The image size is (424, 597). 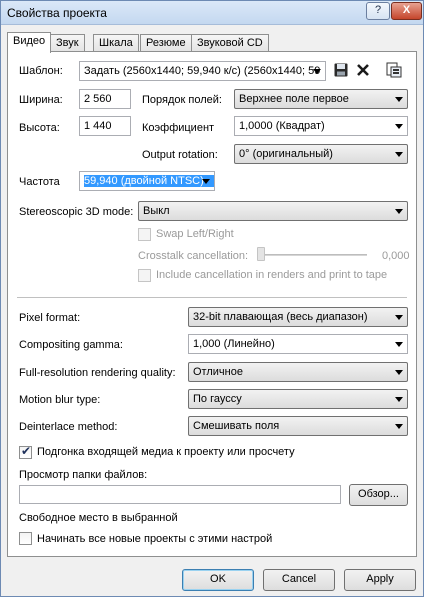 I want to click on adjust-media-checkbox: ✔, so click(x=25, y=451).